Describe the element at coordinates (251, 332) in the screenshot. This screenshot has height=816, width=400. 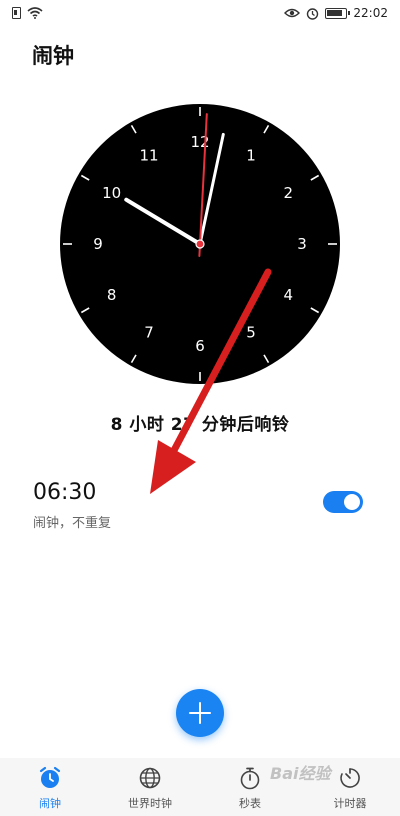
I see `clock-numeral: 5` at that location.